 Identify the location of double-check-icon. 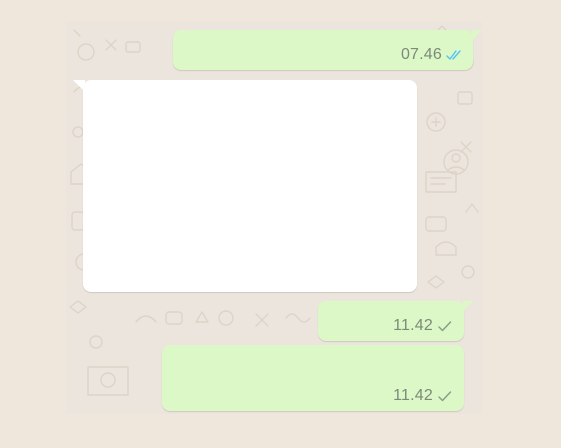
(453, 54).